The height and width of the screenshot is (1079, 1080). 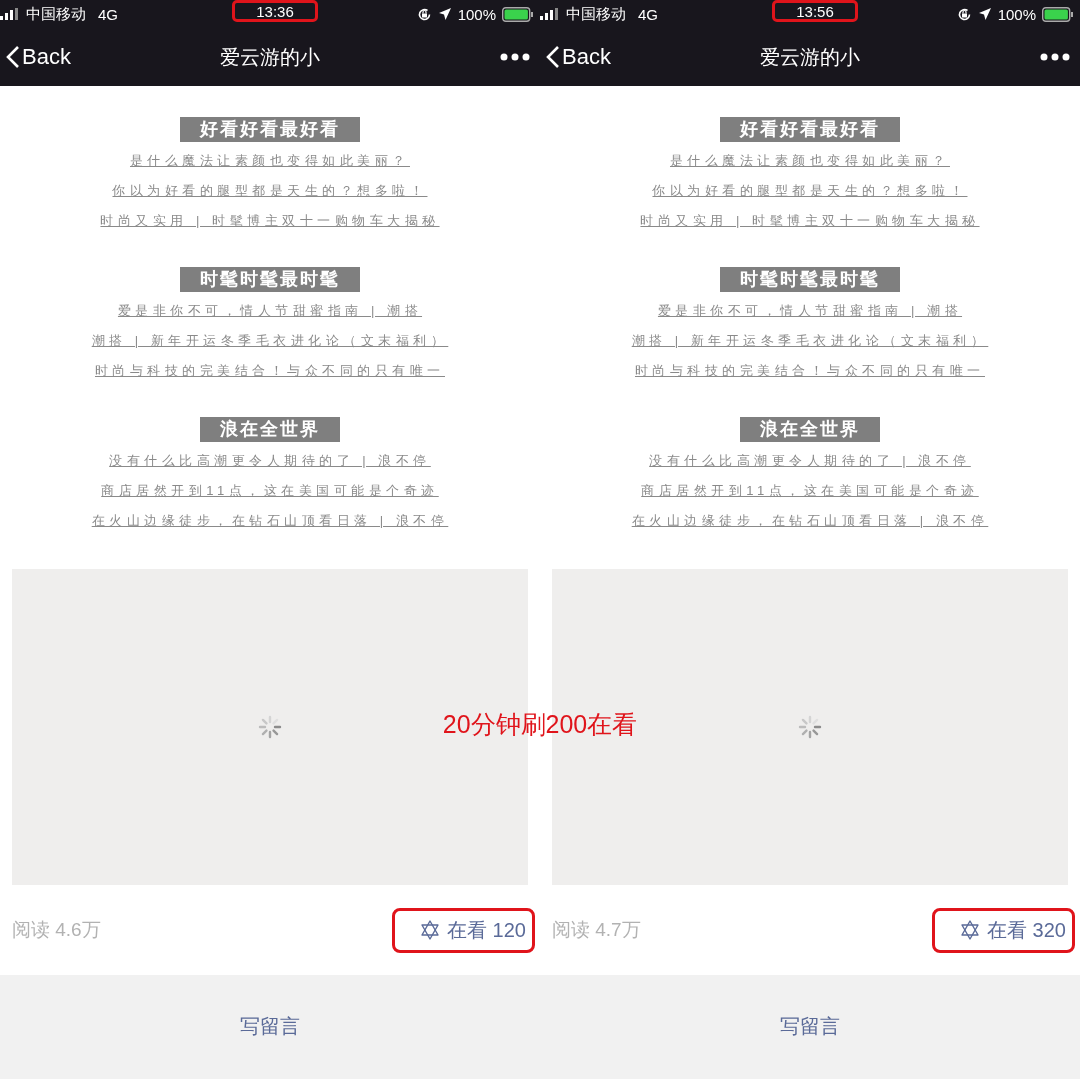 I want to click on watching-button: 在看 320, so click(x=1003, y=930).